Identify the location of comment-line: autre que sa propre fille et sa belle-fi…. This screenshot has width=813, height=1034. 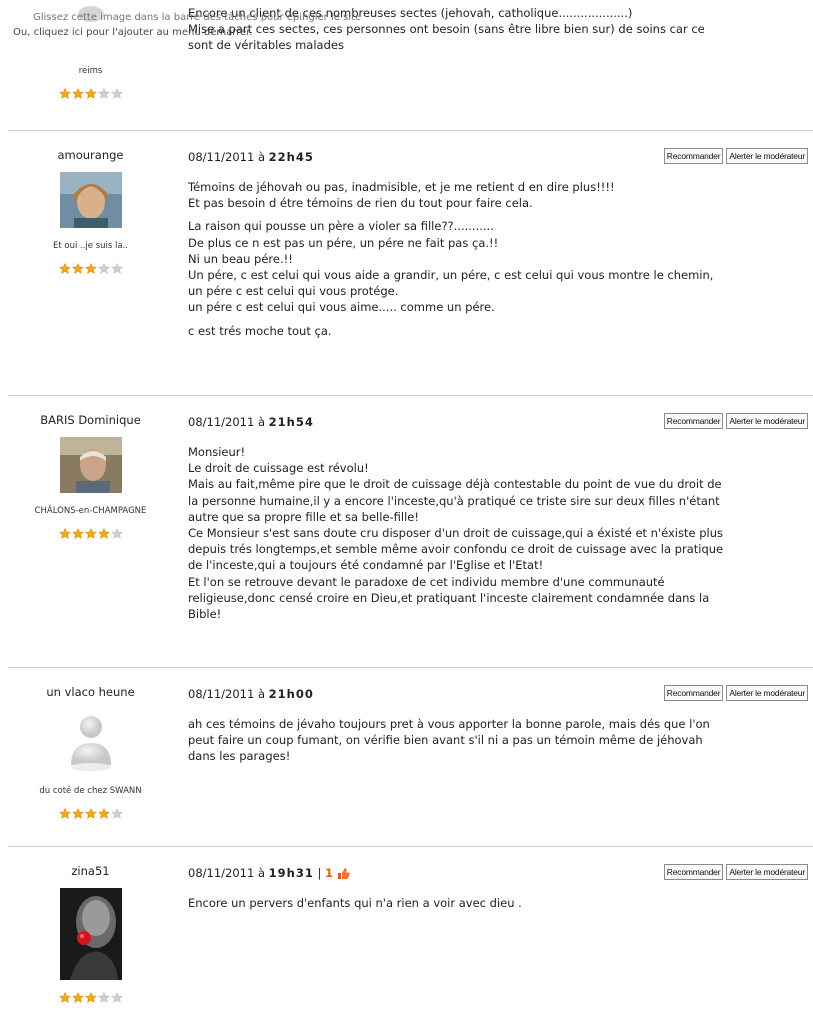
(303, 516).